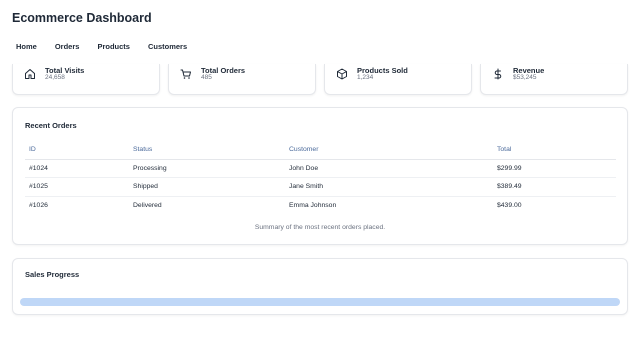 The height and width of the screenshot is (360, 640). What do you see at coordinates (207, 187) in the screenshot?
I see `order-status-cell: Shipped` at bounding box center [207, 187].